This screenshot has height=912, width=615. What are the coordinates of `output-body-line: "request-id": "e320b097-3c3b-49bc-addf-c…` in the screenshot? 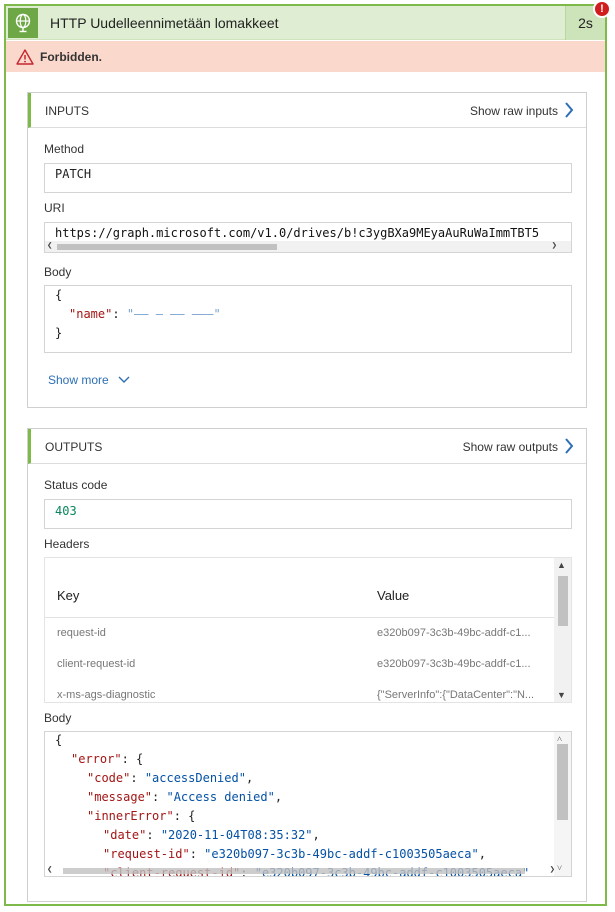 It's located at (294, 854).